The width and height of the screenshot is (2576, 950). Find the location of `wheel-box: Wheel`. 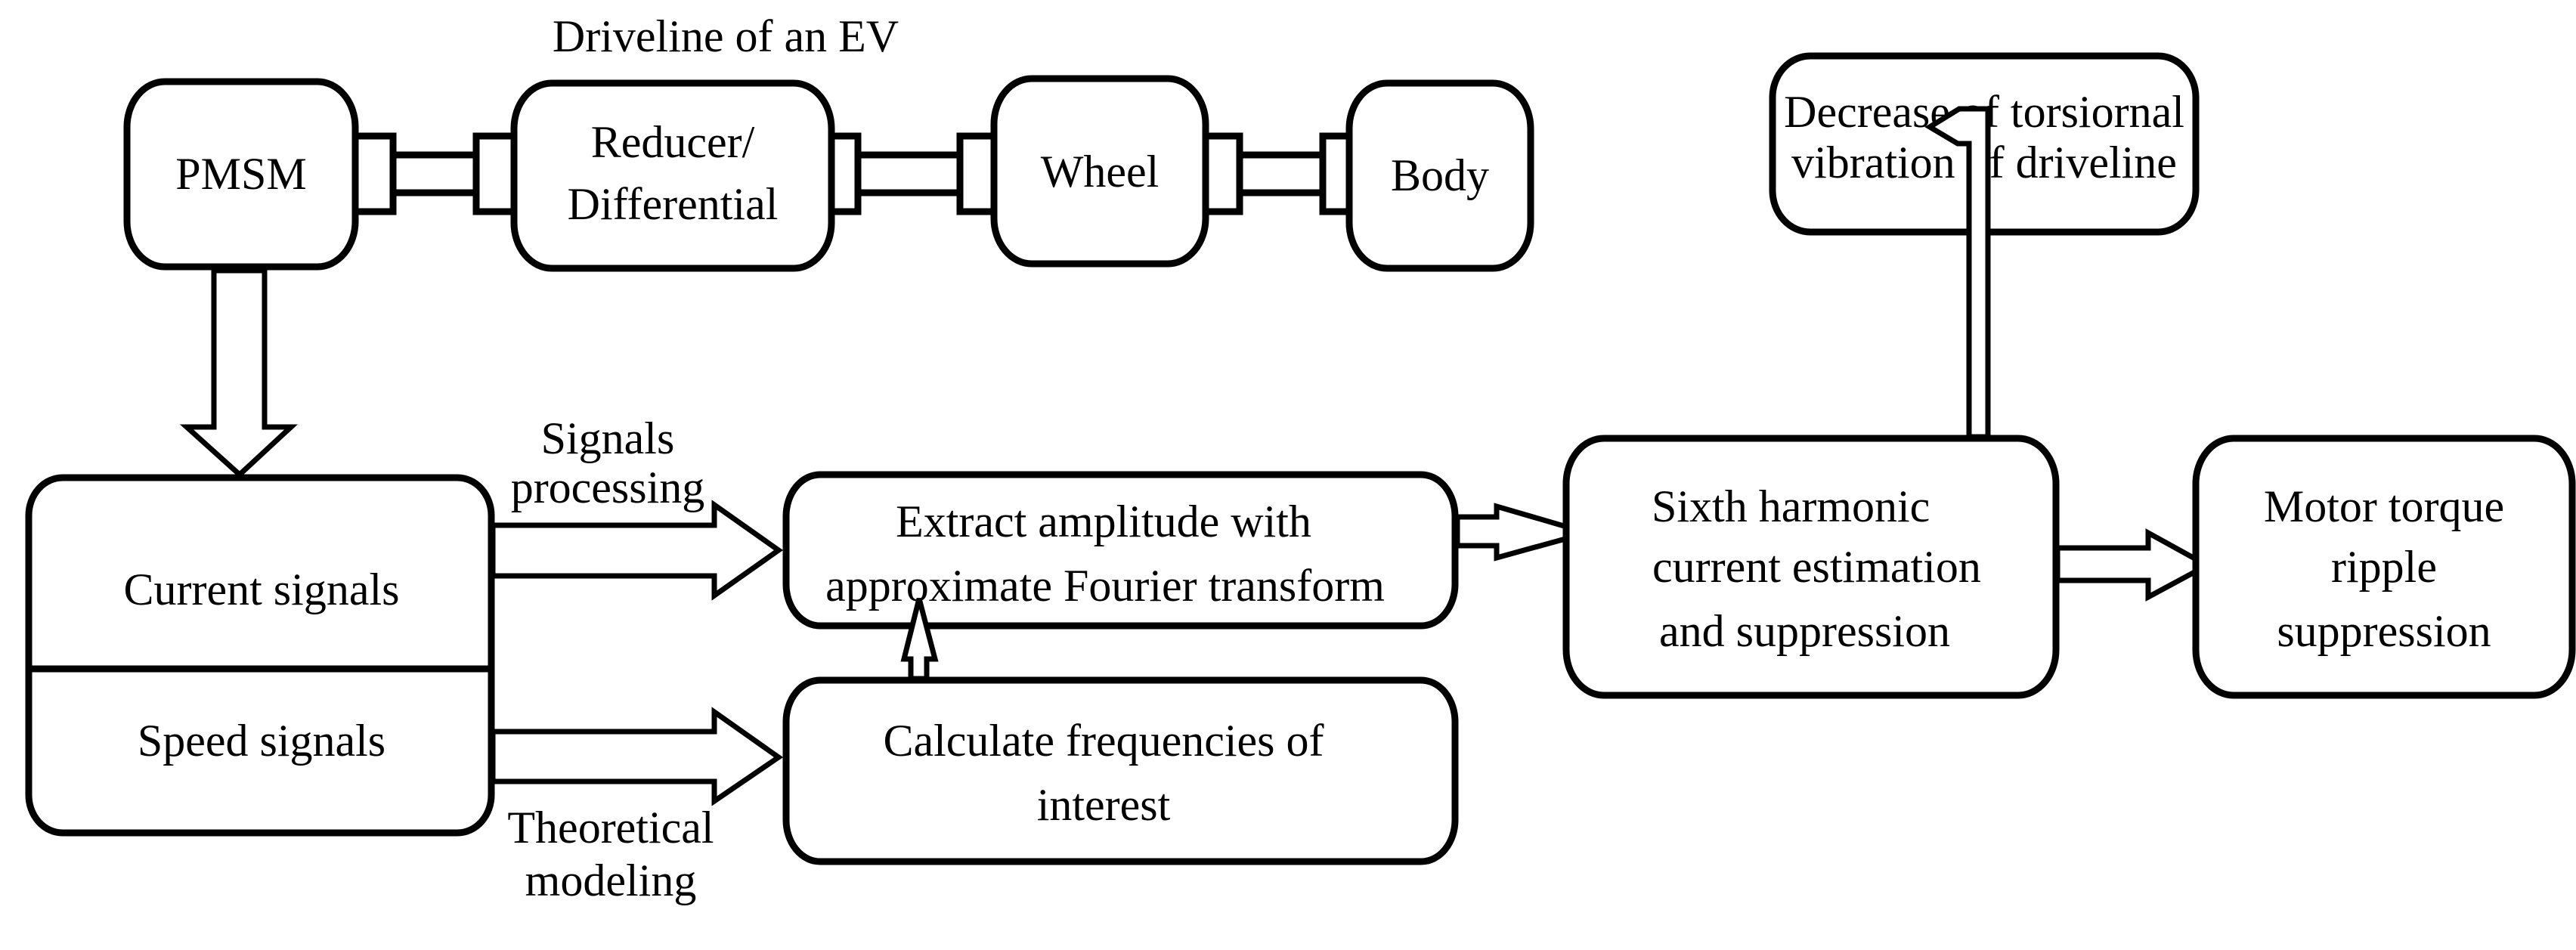

wheel-box: Wheel is located at coordinates (1099, 172).